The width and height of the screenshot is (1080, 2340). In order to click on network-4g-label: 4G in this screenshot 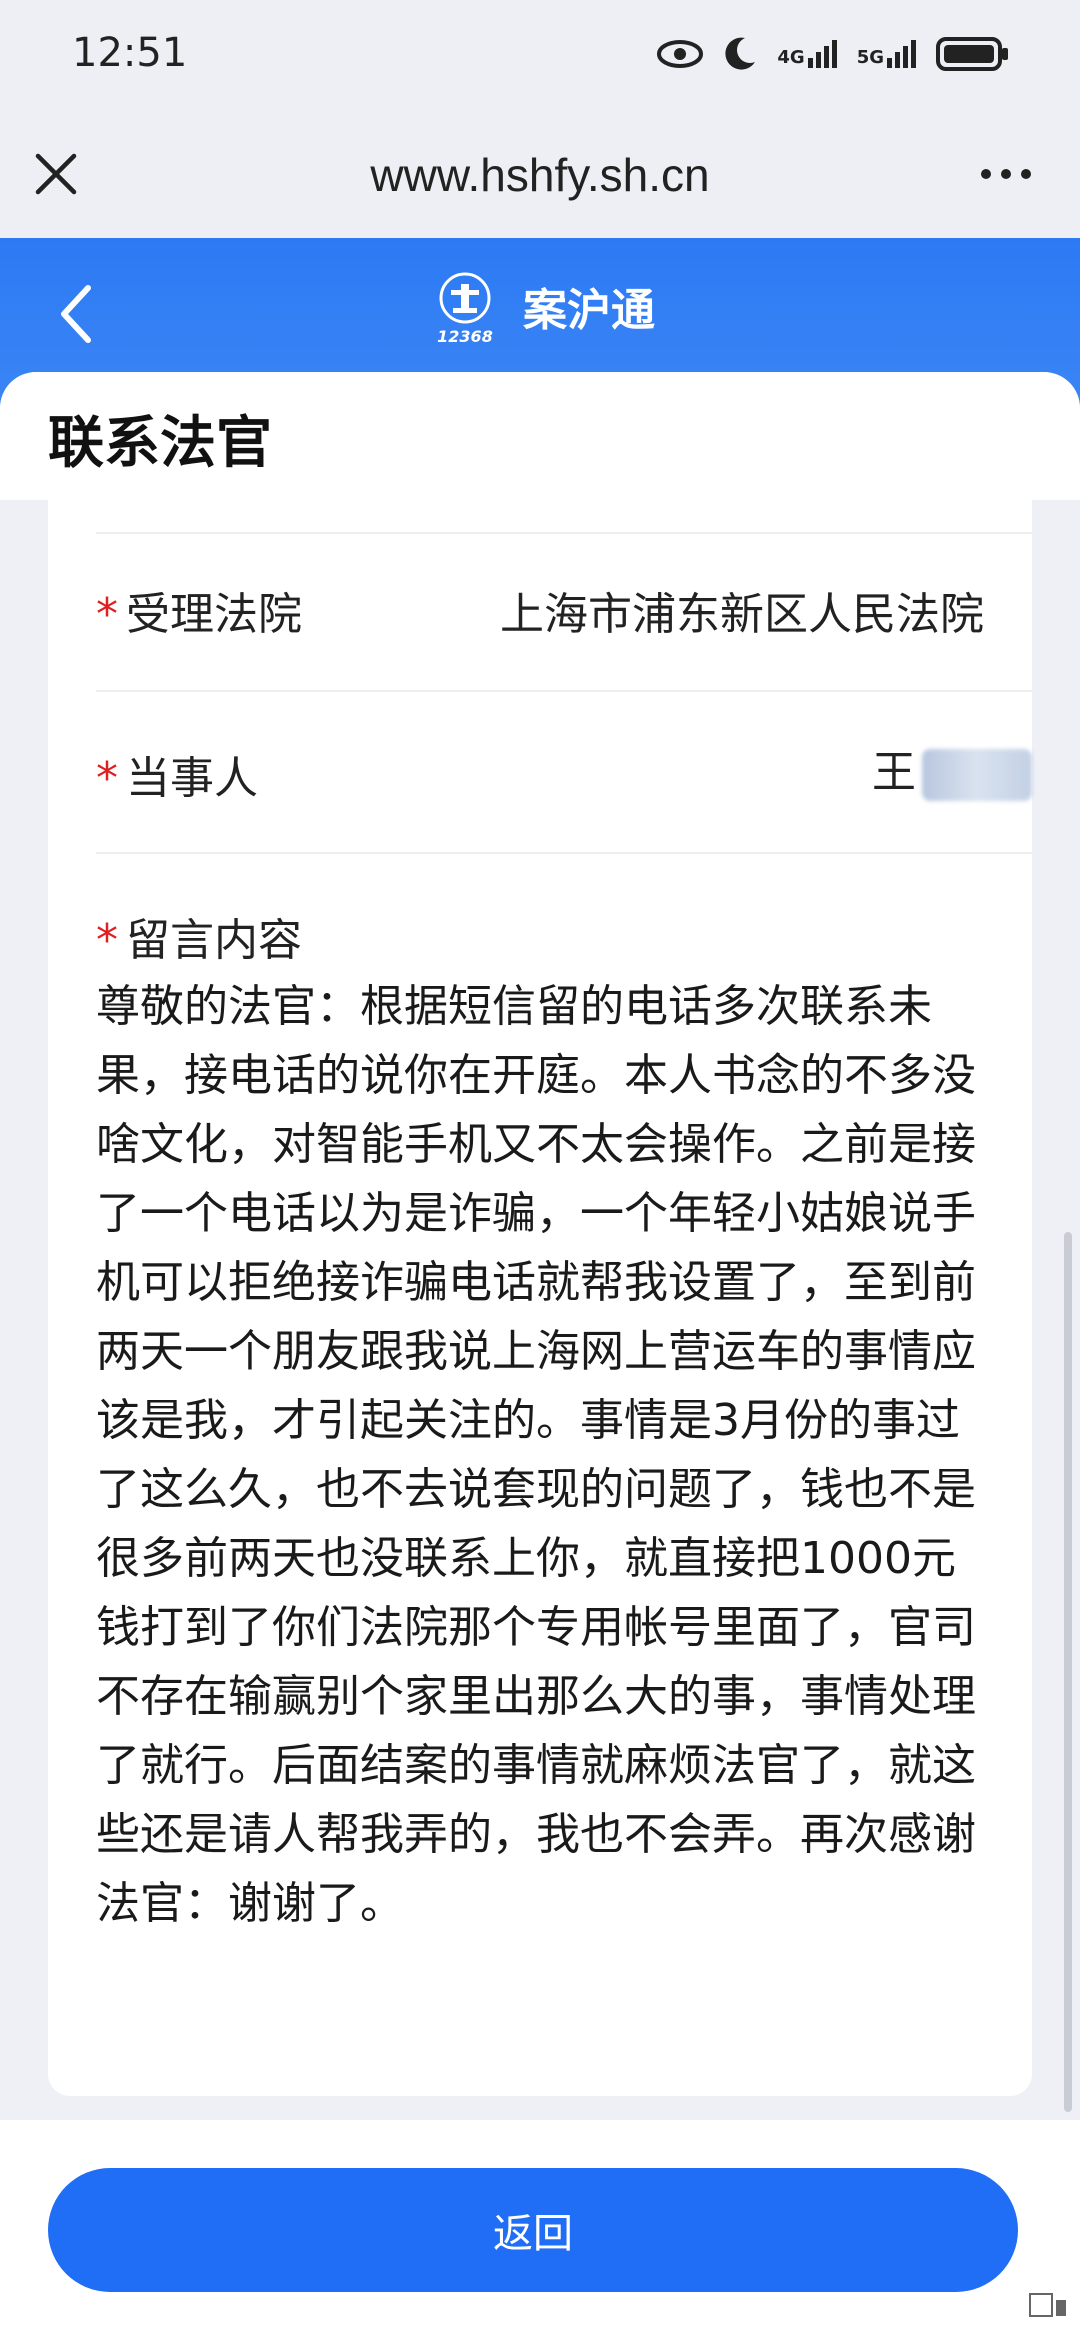, I will do `click(791, 57)`.